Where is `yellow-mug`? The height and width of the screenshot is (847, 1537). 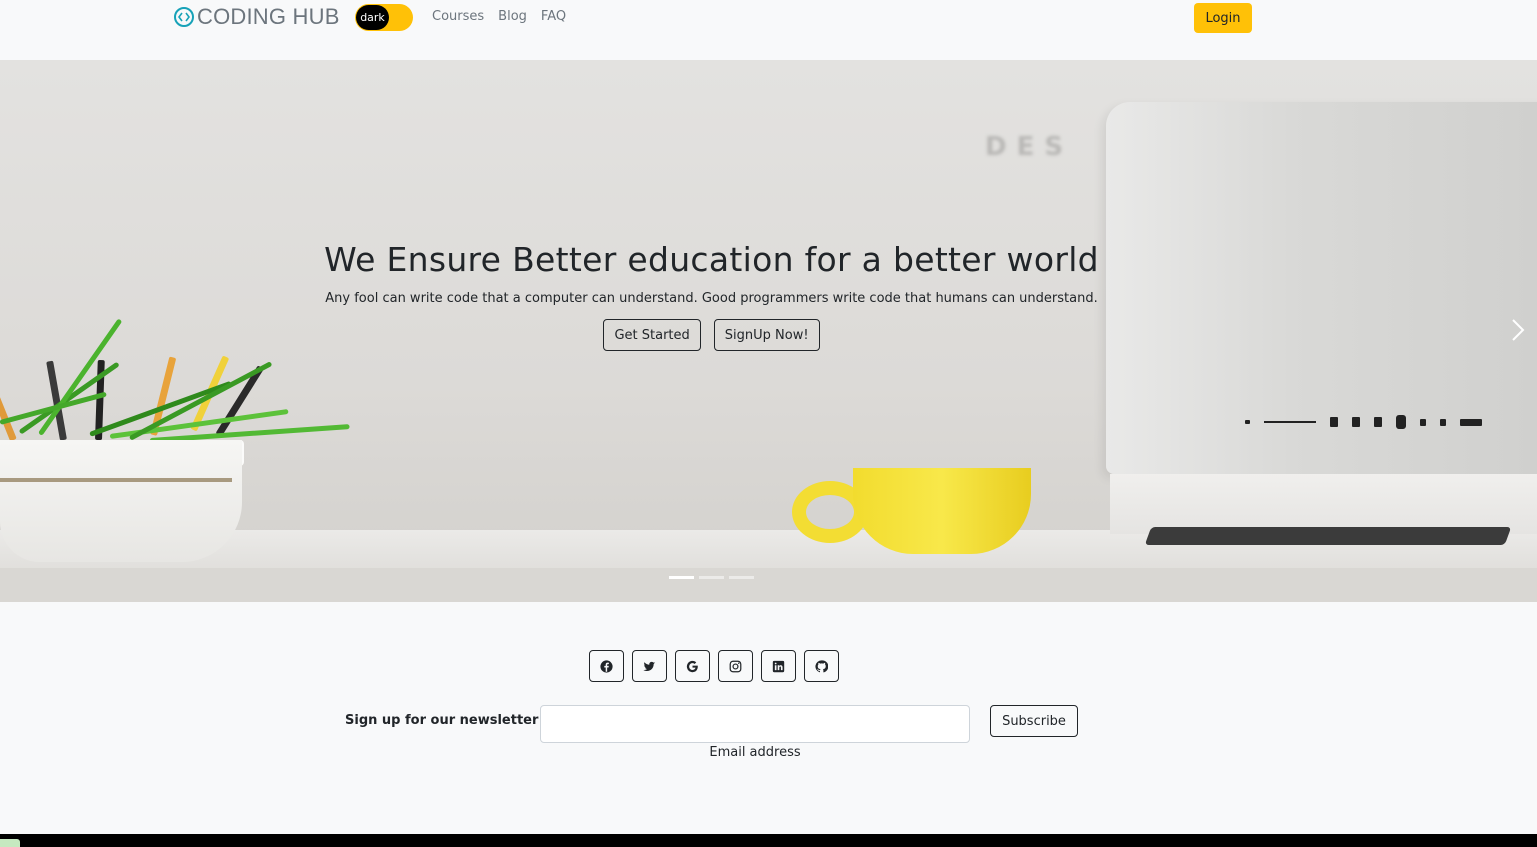
yellow-mug is located at coordinates (942, 511).